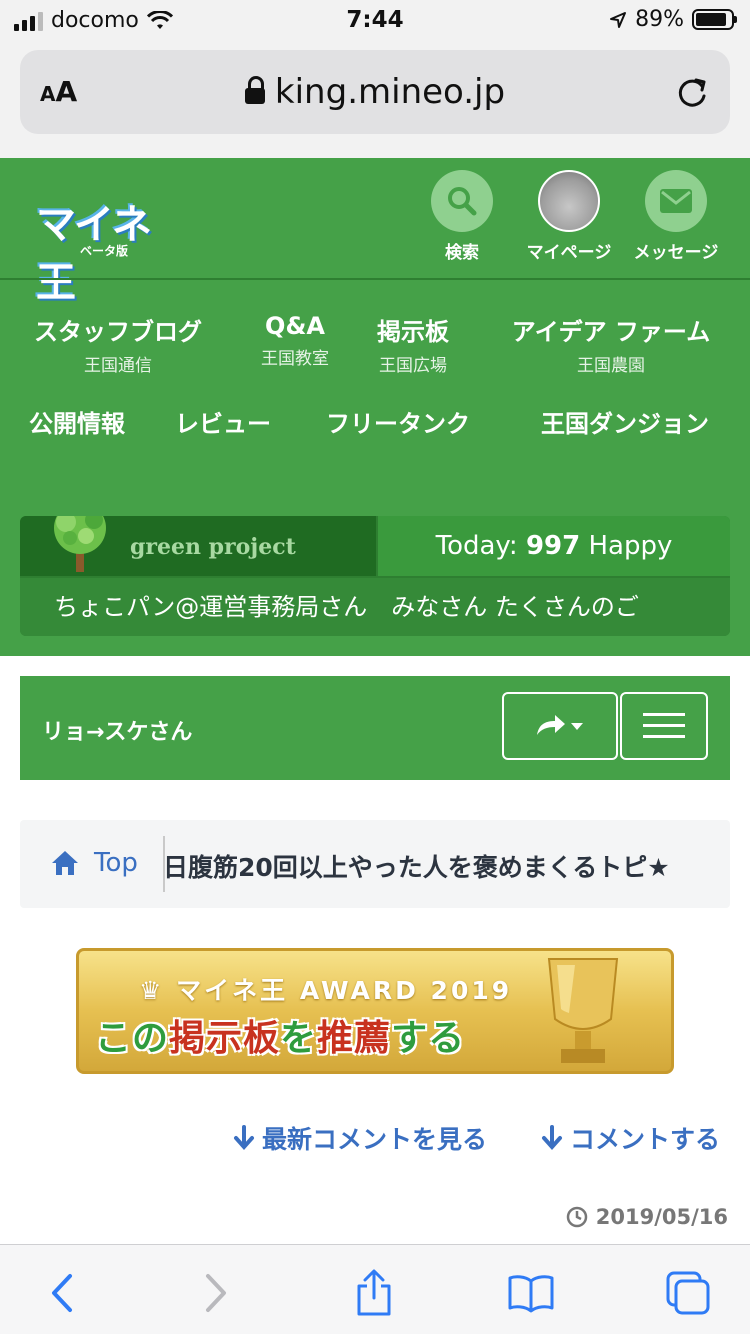 The height and width of the screenshot is (1334, 750). What do you see at coordinates (462, 253) in the screenshot?
I see `search-label: 検索` at bounding box center [462, 253].